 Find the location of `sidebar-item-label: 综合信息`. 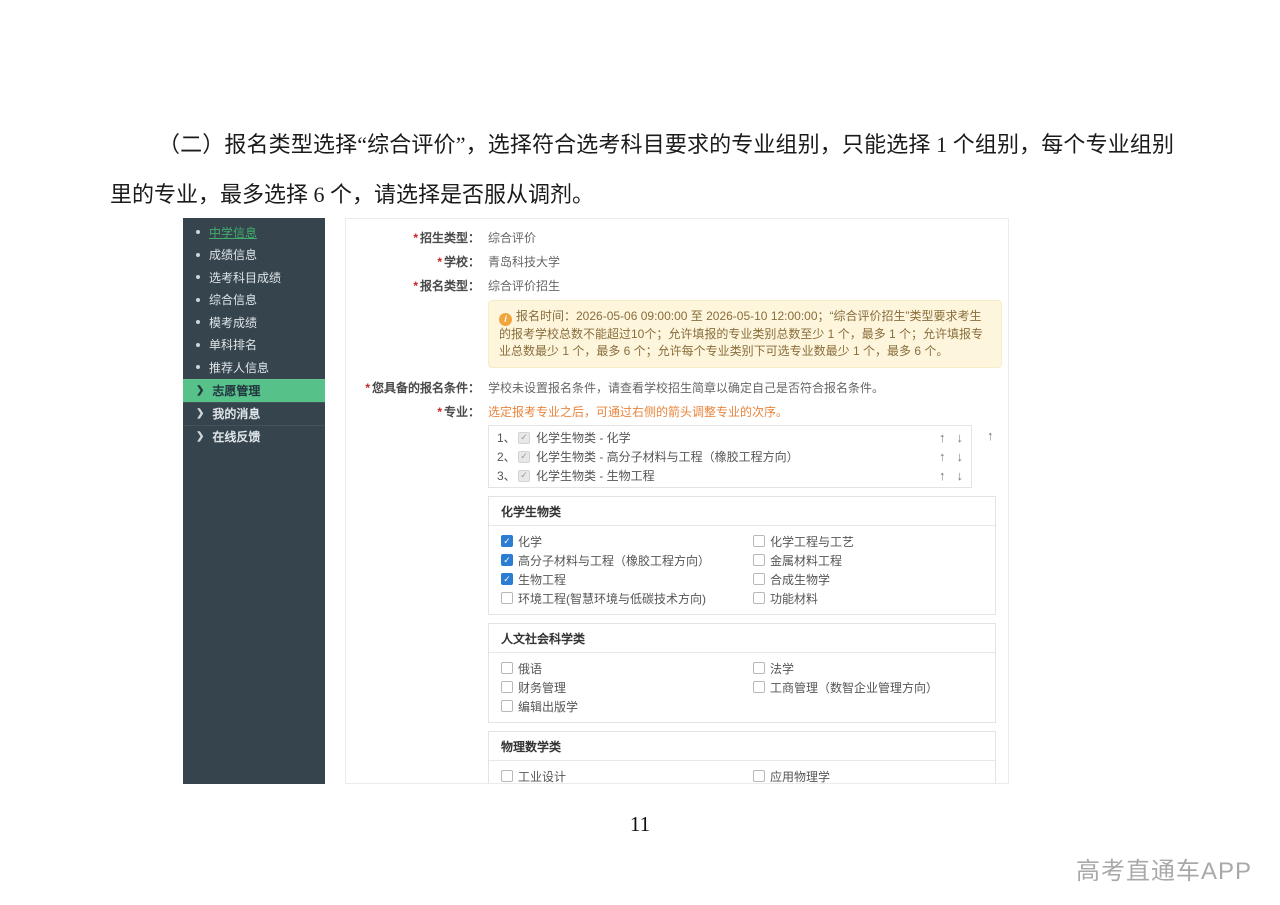

sidebar-item-label: 综合信息 is located at coordinates (233, 300).